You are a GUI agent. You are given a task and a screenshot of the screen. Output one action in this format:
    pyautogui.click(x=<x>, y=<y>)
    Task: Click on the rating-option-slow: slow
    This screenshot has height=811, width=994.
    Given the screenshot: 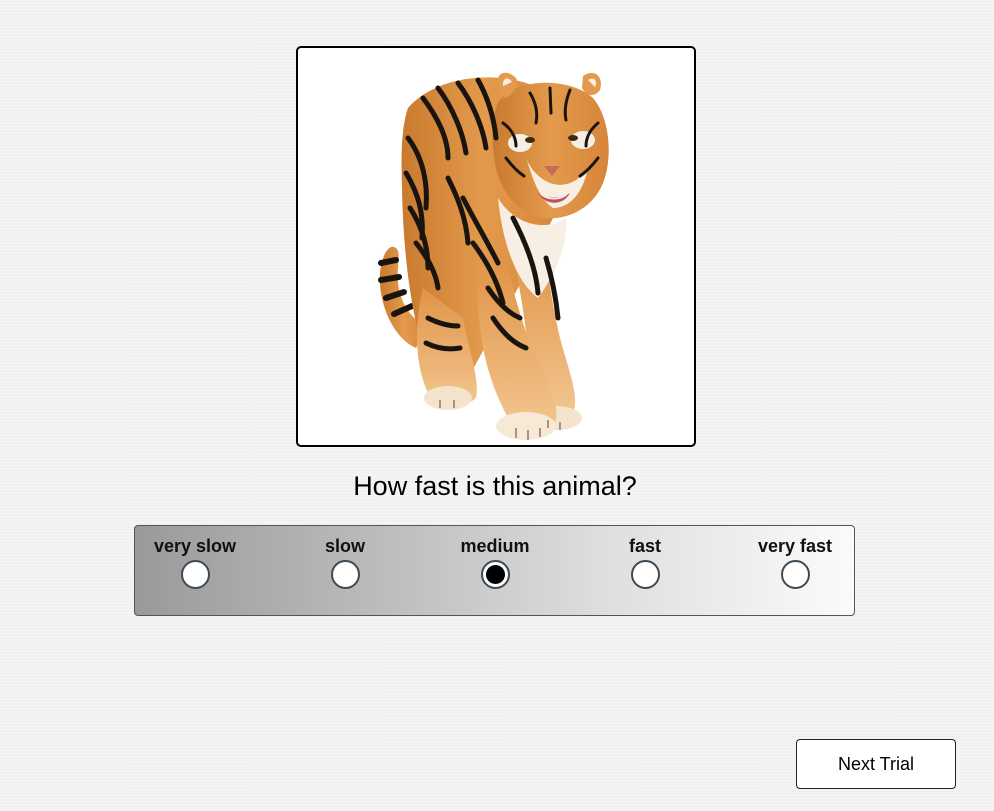 What is the action you would take?
    pyautogui.click(x=345, y=562)
    